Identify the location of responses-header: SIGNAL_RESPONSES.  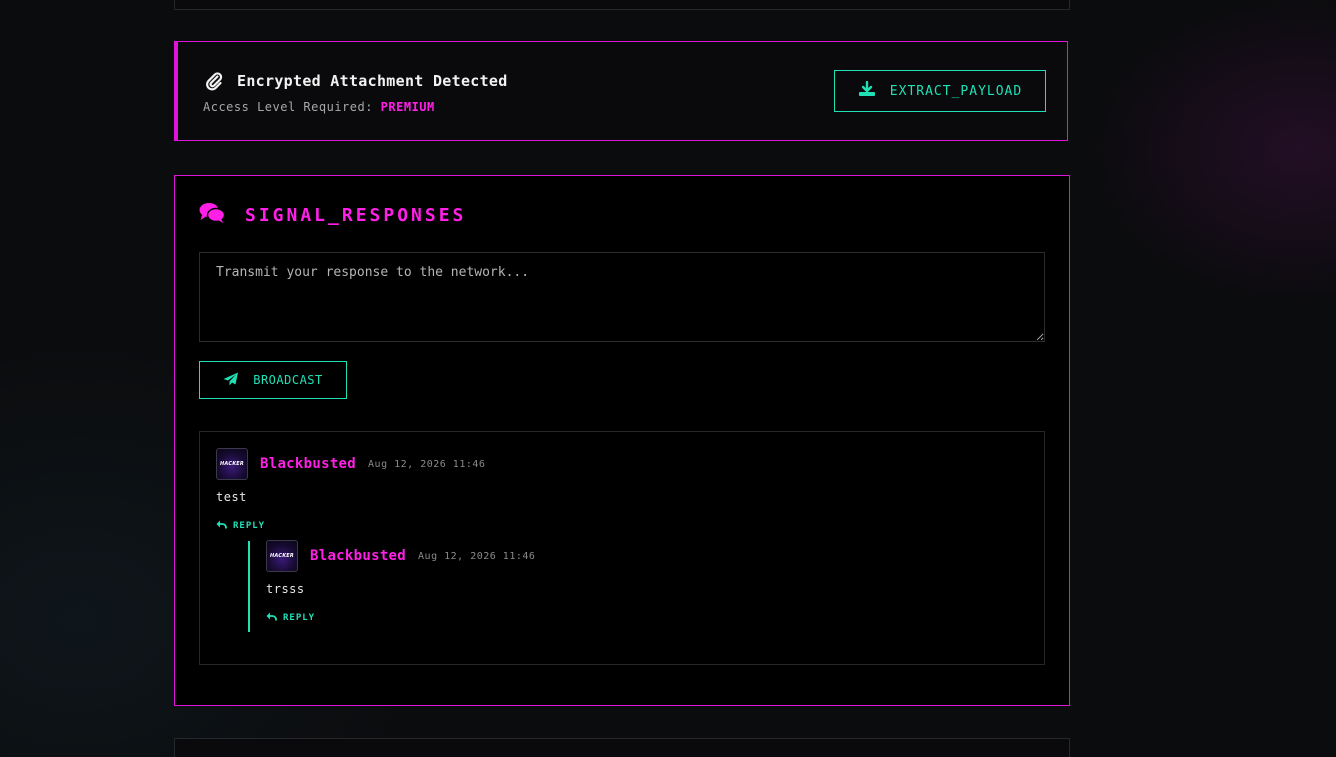
(332, 215).